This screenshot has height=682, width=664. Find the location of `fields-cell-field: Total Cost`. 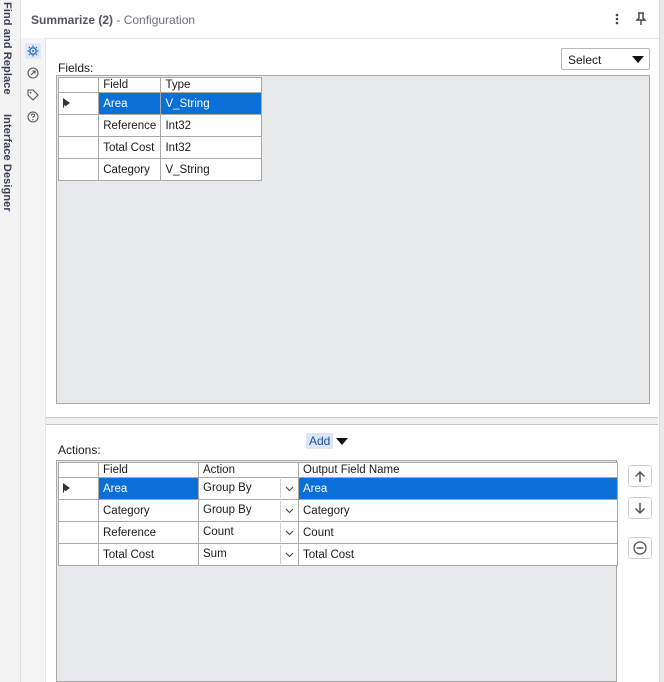

fields-cell-field: Total Cost is located at coordinates (130, 147).